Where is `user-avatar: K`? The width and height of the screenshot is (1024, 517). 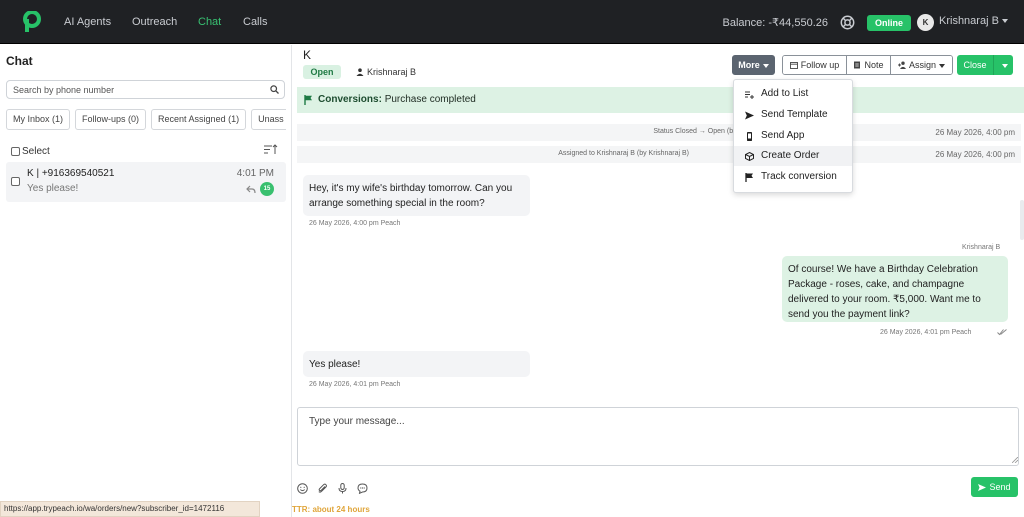 user-avatar: K is located at coordinates (925, 22).